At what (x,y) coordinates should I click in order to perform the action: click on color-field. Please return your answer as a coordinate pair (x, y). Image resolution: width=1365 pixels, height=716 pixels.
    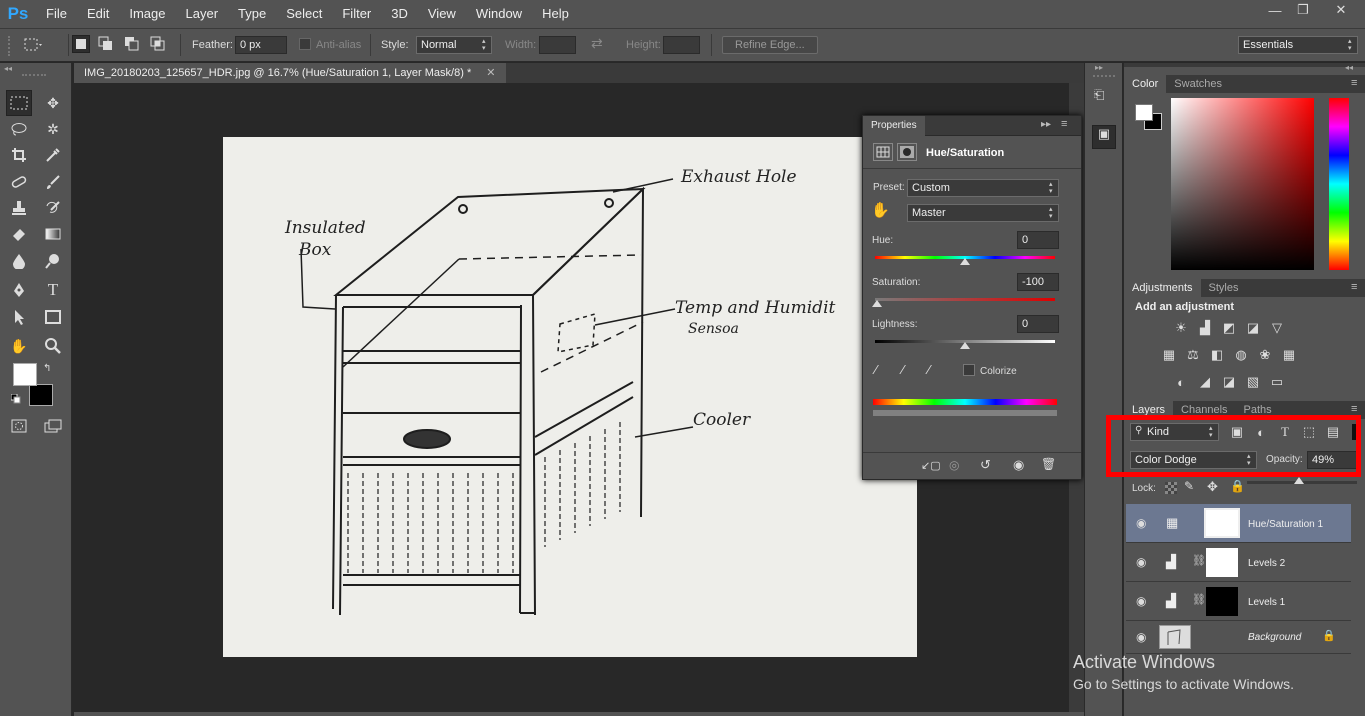
    Looking at the image, I should click on (1242, 184).